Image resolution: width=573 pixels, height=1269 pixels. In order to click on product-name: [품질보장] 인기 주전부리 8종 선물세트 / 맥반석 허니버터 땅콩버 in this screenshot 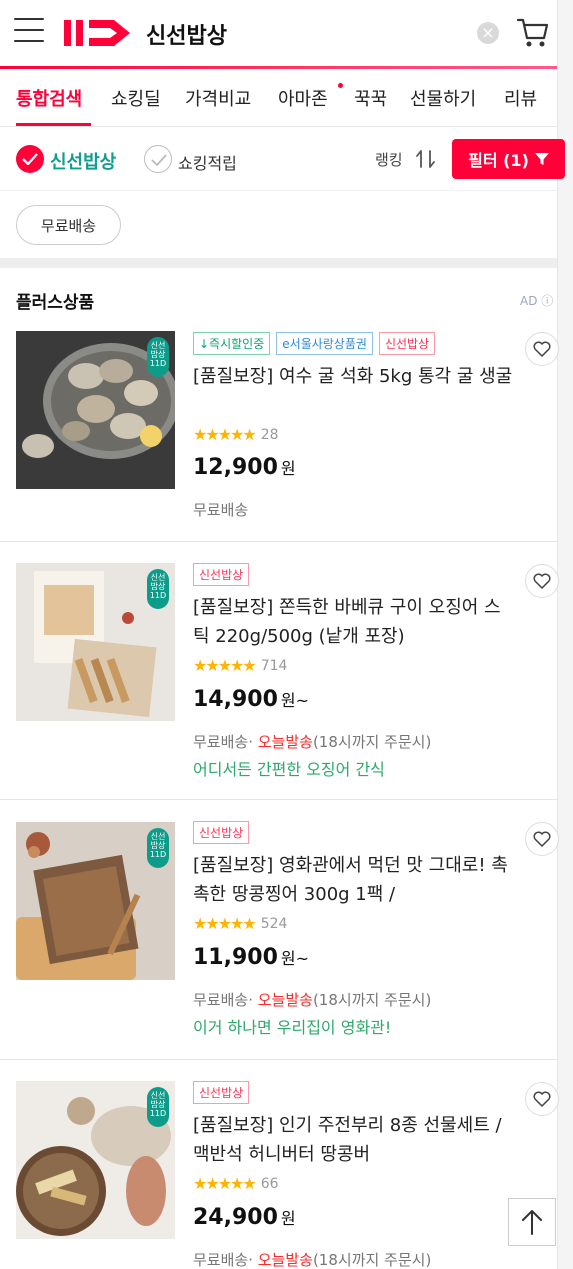, I will do `click(353, 1140)`.